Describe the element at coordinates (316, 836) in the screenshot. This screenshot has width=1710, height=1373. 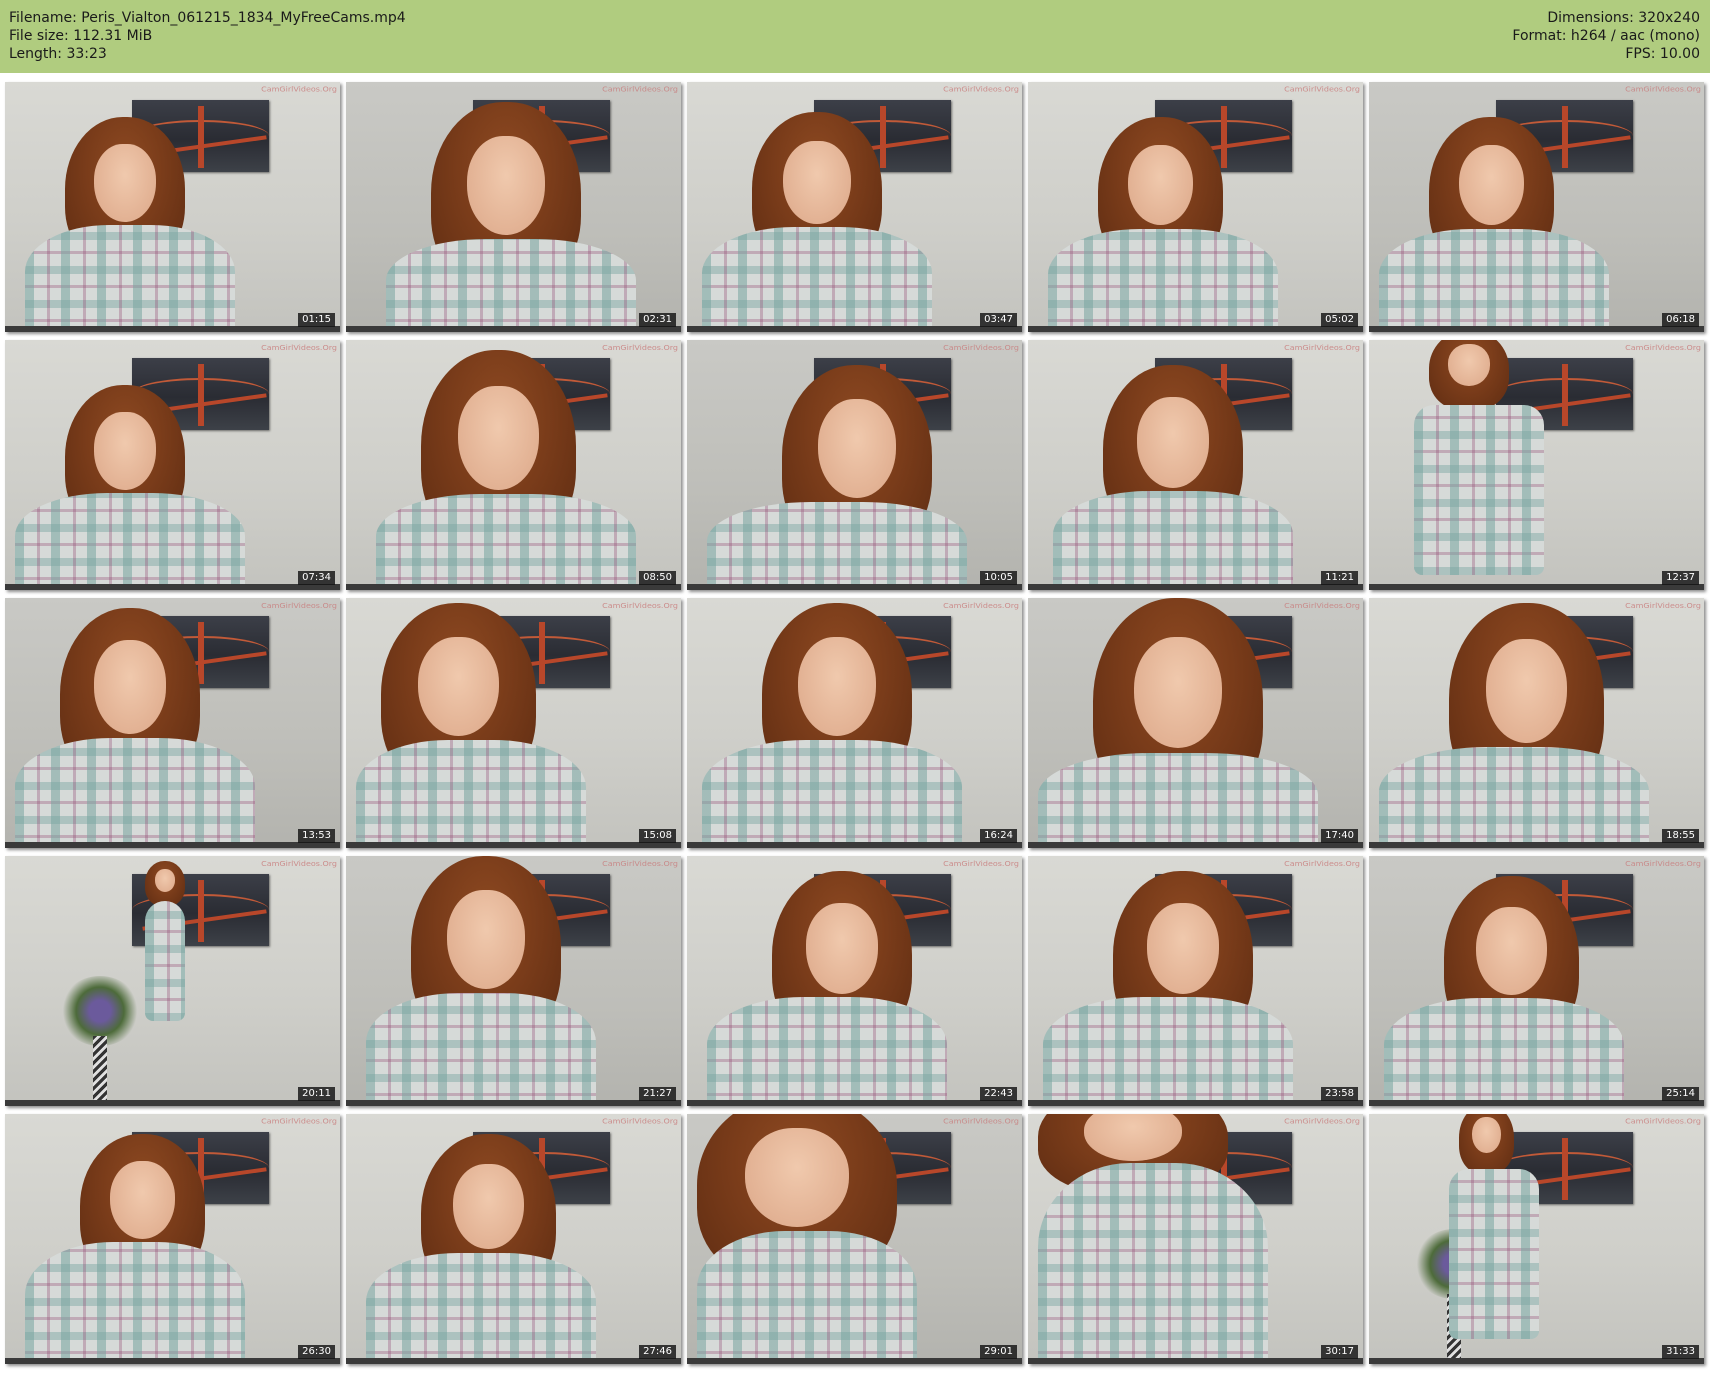
I see `timestamp-label: 13:53` at that location.